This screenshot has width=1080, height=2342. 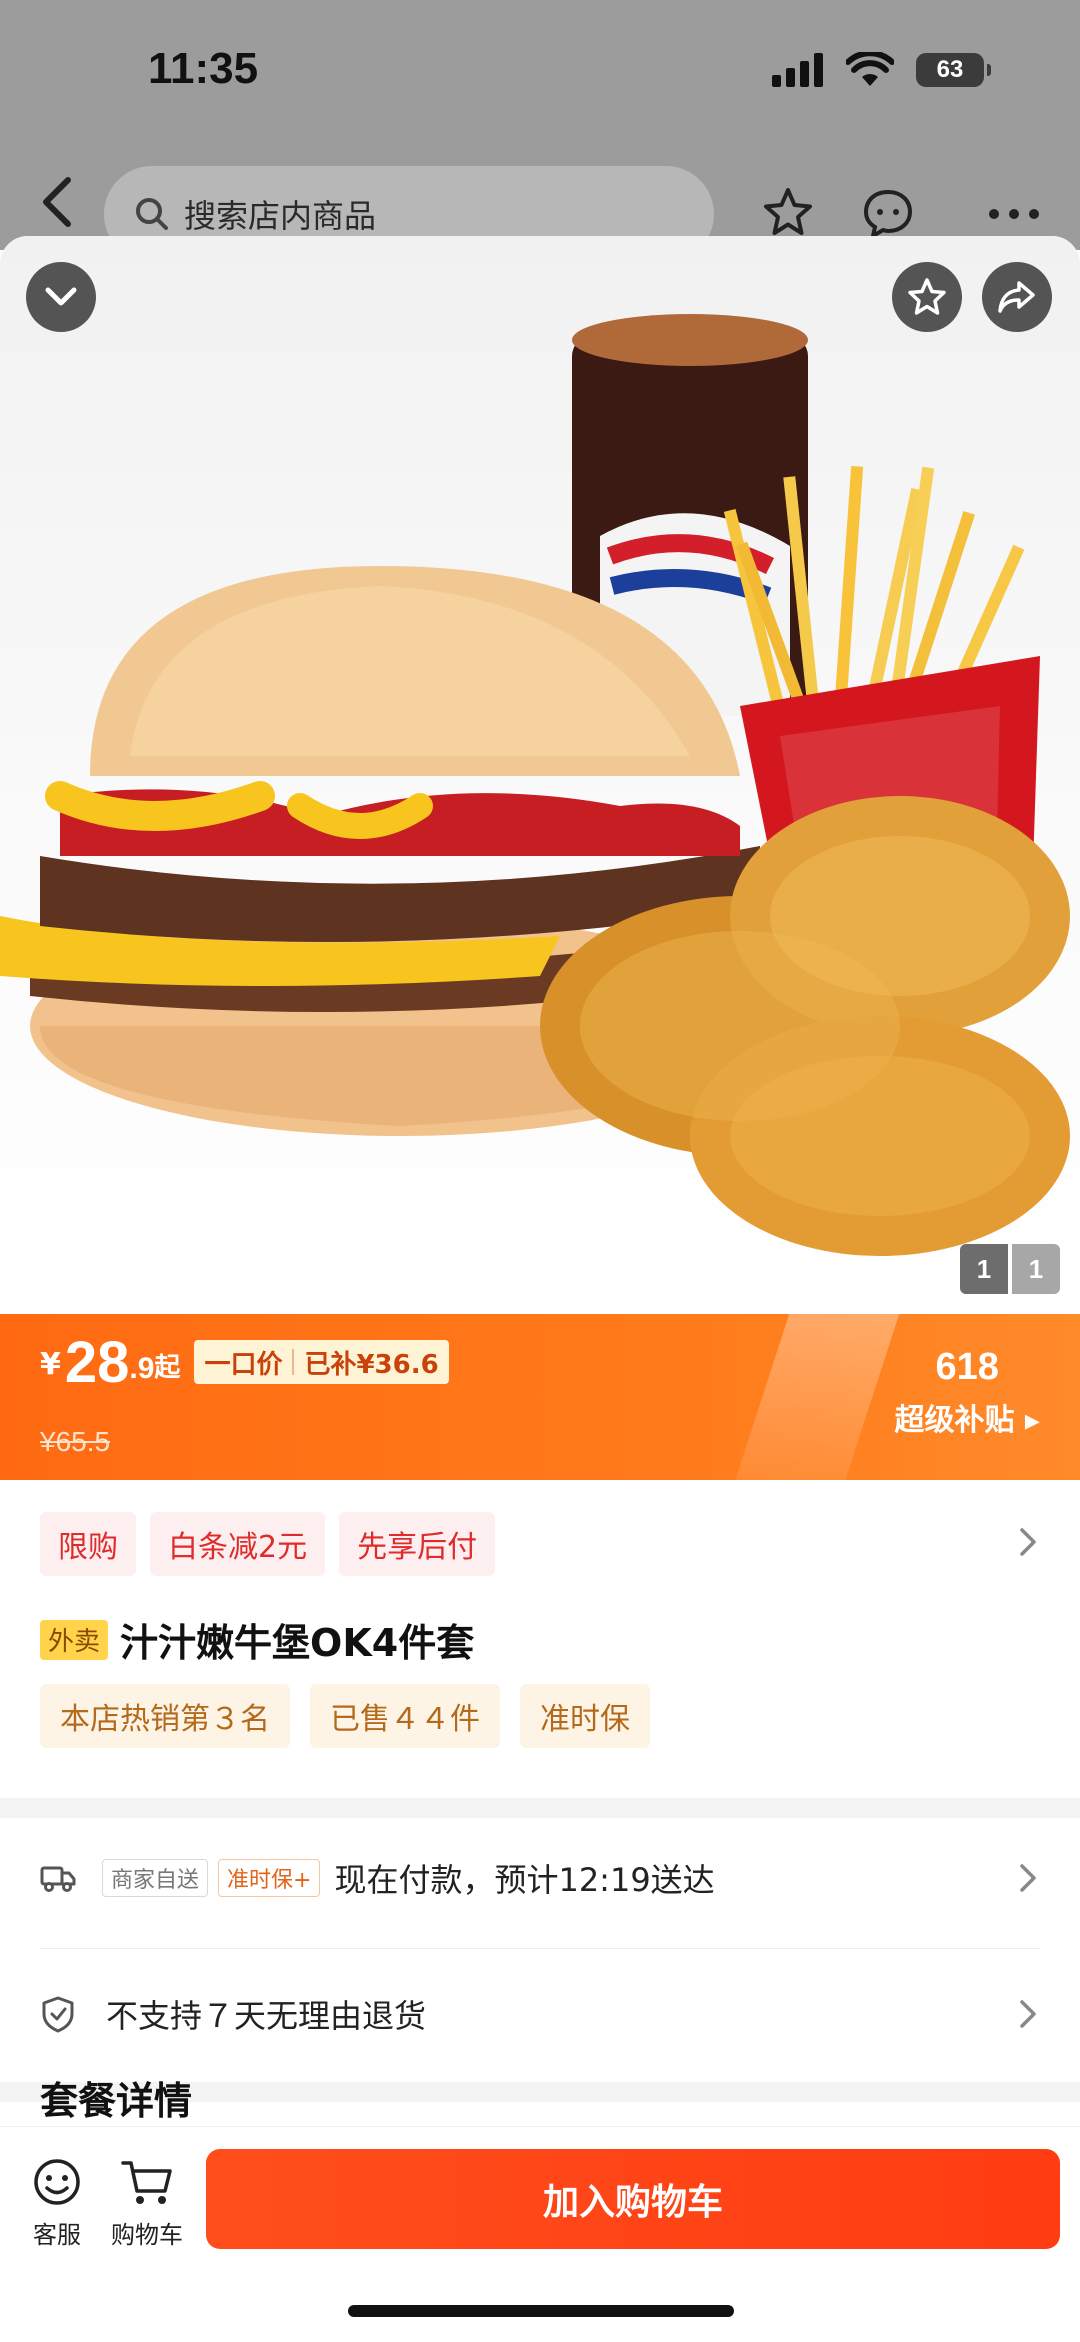 What do you see at coordinates (74, 1639) in the screenshot?
I see `delivery-badge: 外卖` at bounding box center [74, 1639].